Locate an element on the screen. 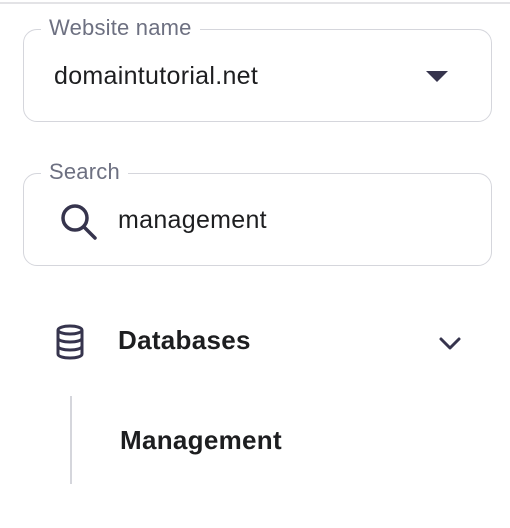  top-divider is located at coordinates (255, 3).